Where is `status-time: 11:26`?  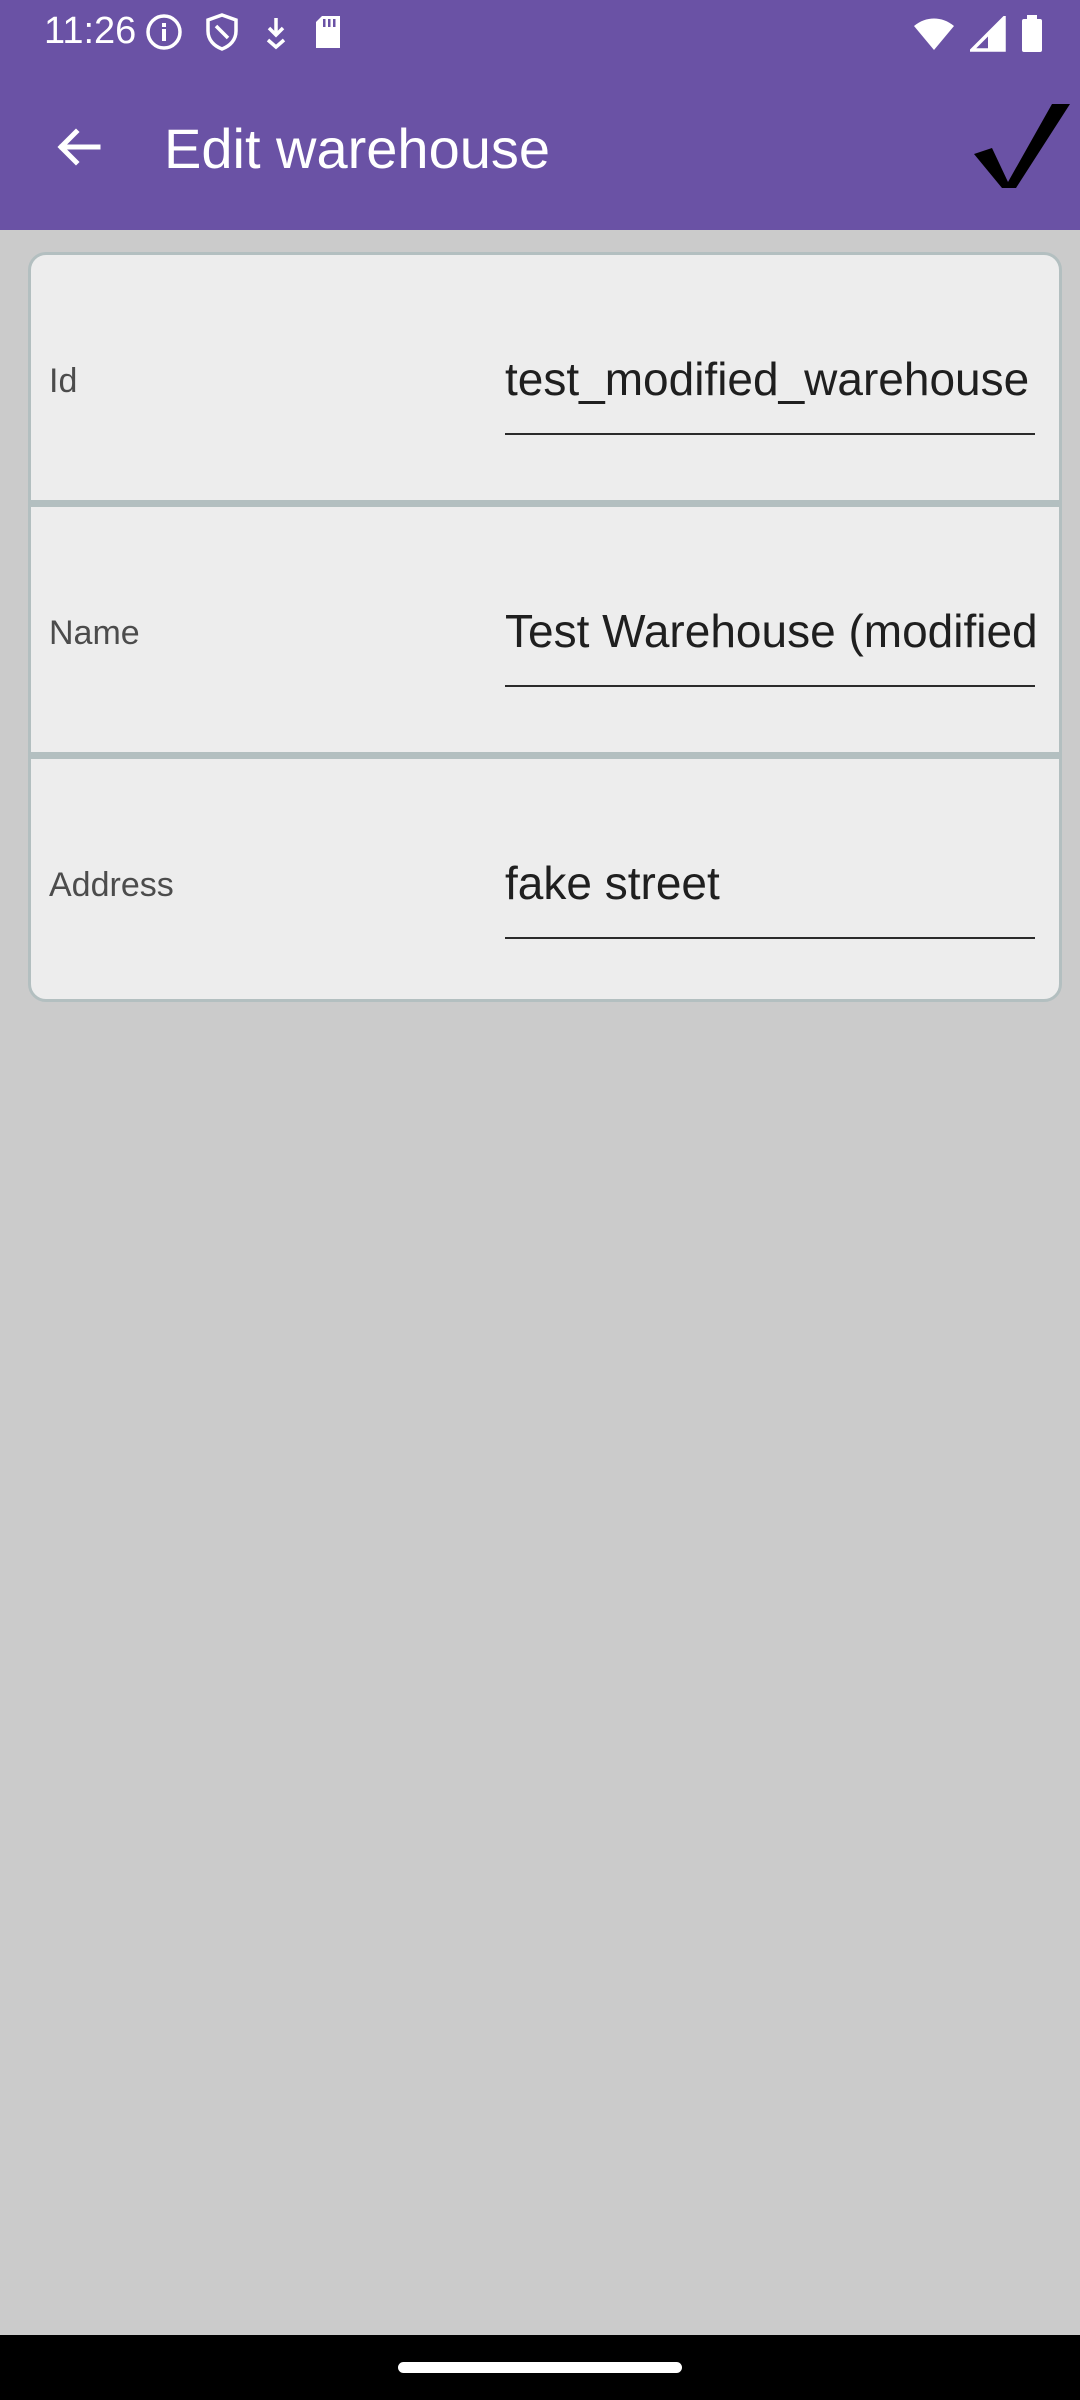 status-time: 11:26 is located at coordinates (90, 31).